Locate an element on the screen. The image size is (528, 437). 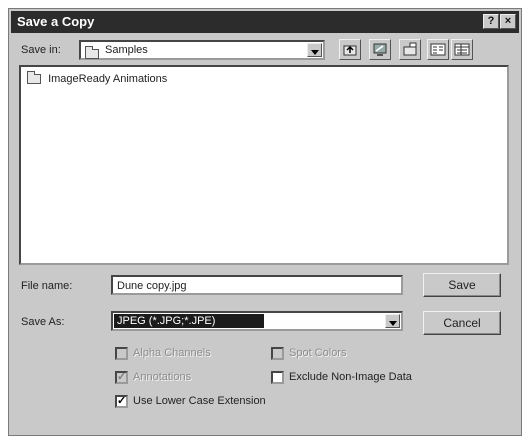
up-one-level-button is located at coordinates (350, 49).